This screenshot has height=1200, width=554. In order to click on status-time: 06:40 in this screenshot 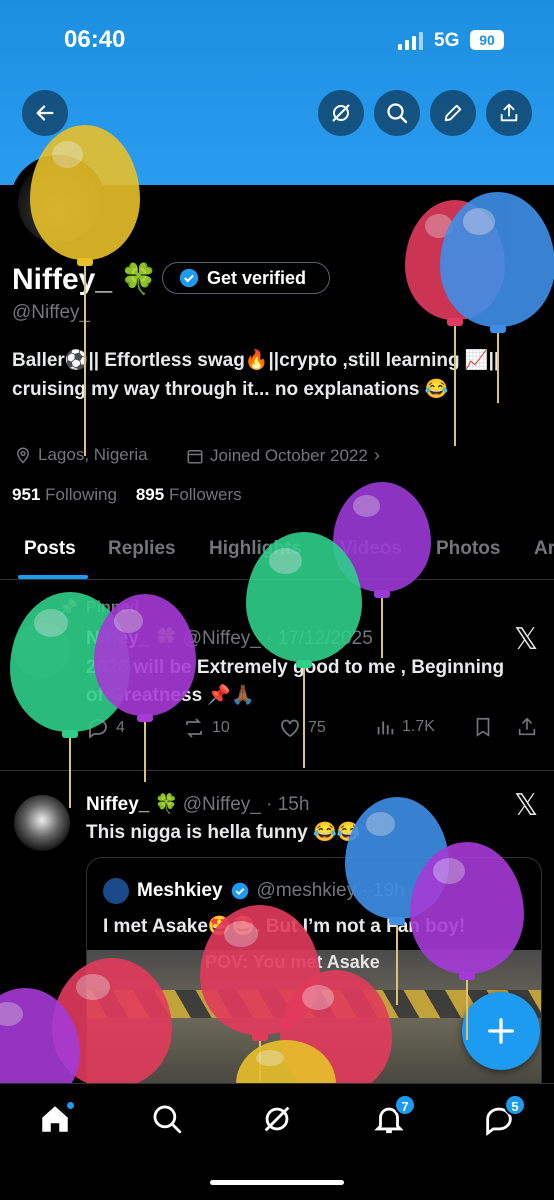, I will do `click(95, 39)`.